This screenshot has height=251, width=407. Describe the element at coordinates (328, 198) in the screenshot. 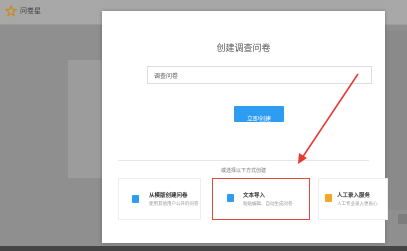

I see `service-icon` at that location.